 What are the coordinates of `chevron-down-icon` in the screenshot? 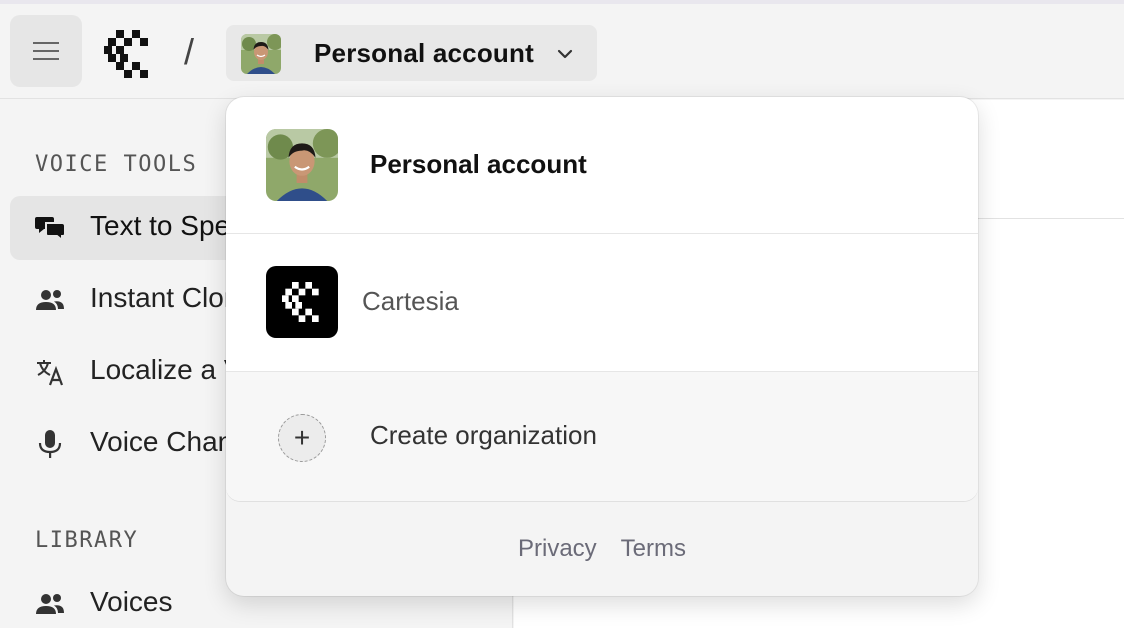 It's located at (565, 54).